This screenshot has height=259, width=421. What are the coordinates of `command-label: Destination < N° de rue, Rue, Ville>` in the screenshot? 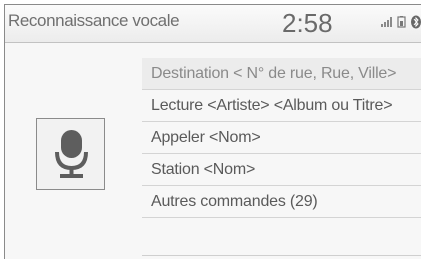 It's located at (274, 73).